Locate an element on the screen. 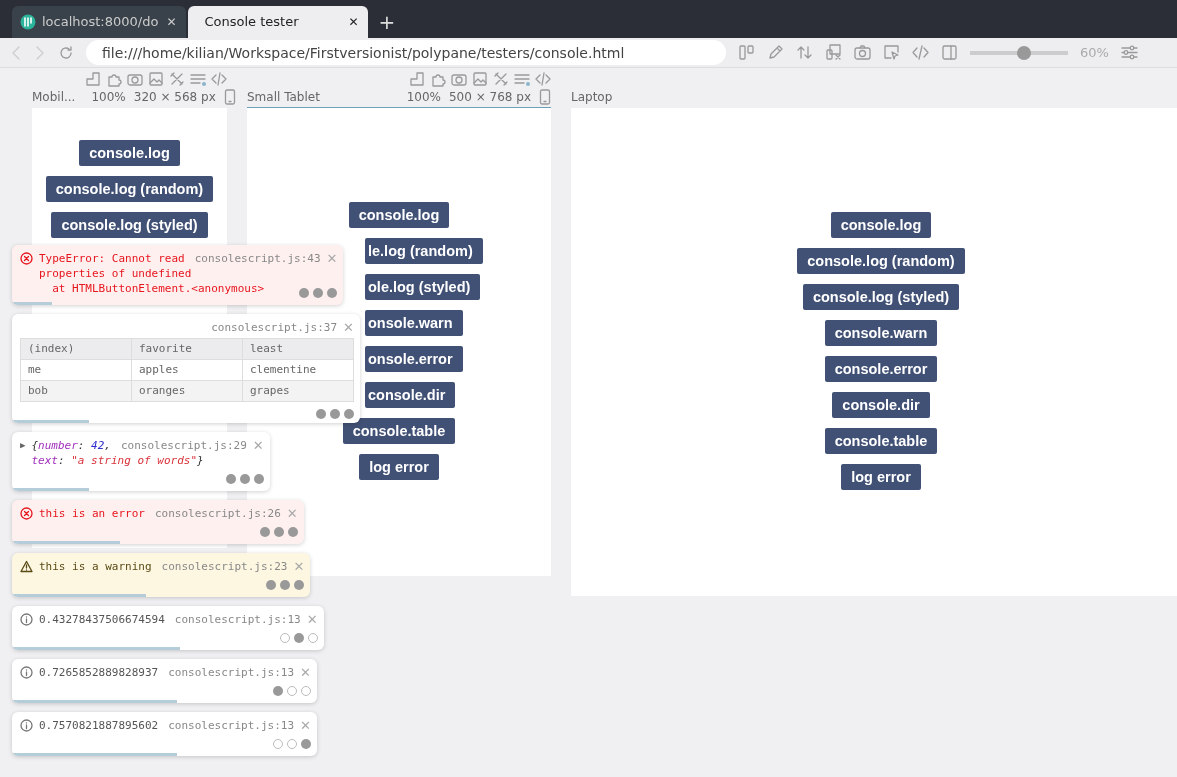 The image size is (1177, 777). sort-arrows-icon is located at coordinates (804, 52).